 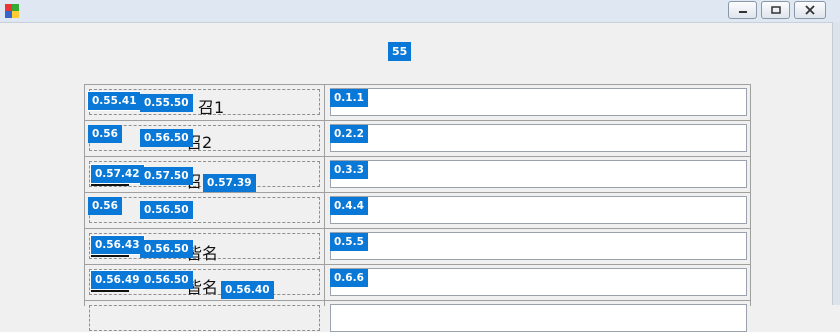 What do you see at coordinates (349, 278) in the screenshot?
I see `value-badge: 0.6.6` at bounding box center [349, 278].